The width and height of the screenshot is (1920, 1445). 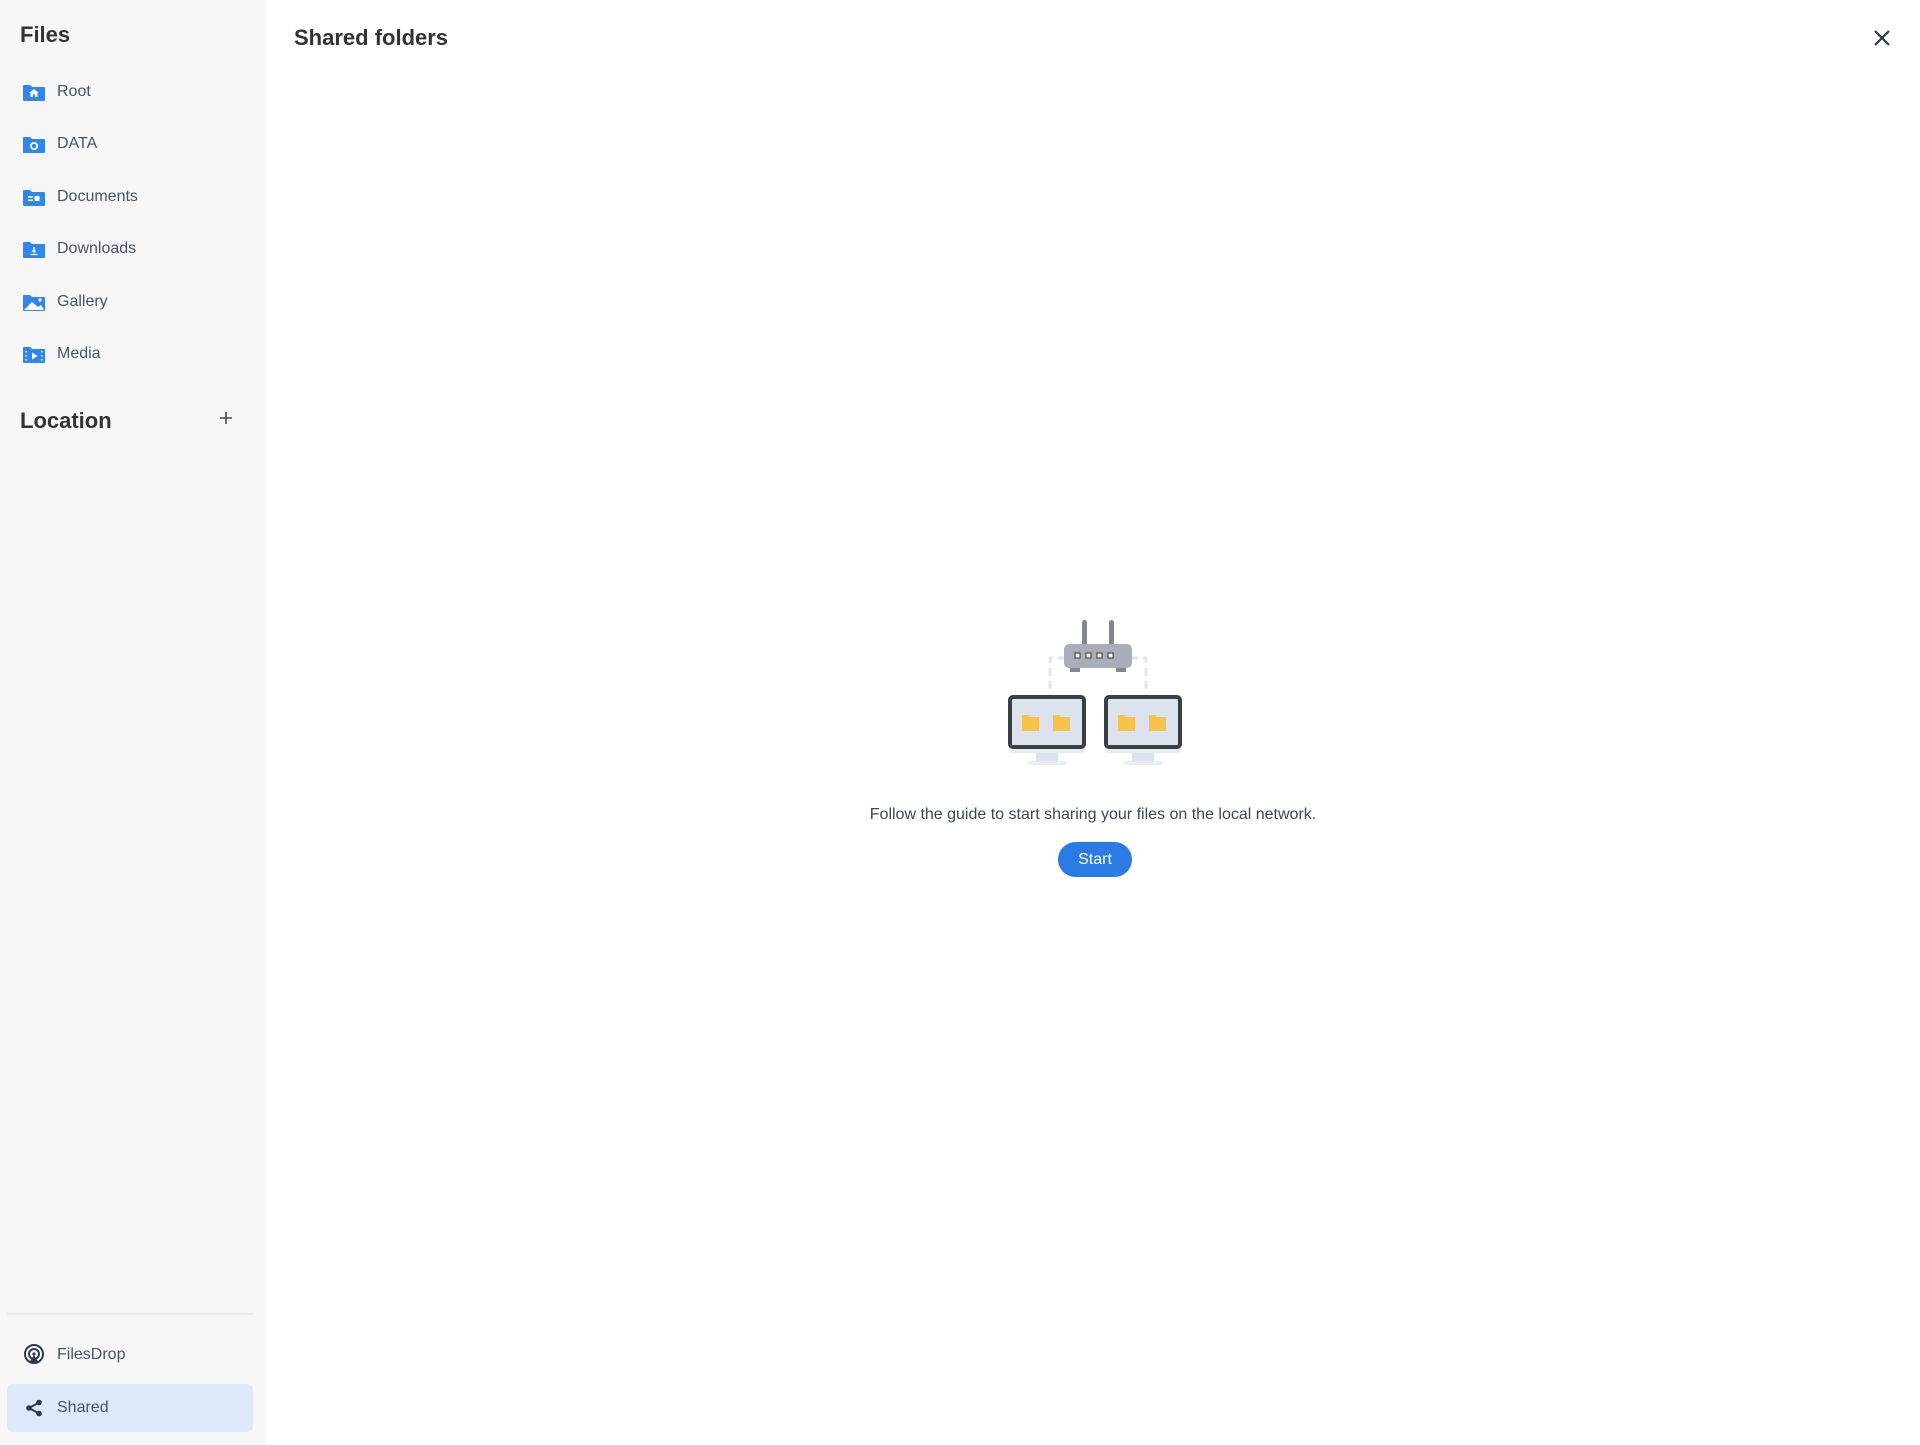 What do you see at coordinates (34, 1354) in the screenshot?
I see `airdrop-icon` at bounding box center [34, 1354].